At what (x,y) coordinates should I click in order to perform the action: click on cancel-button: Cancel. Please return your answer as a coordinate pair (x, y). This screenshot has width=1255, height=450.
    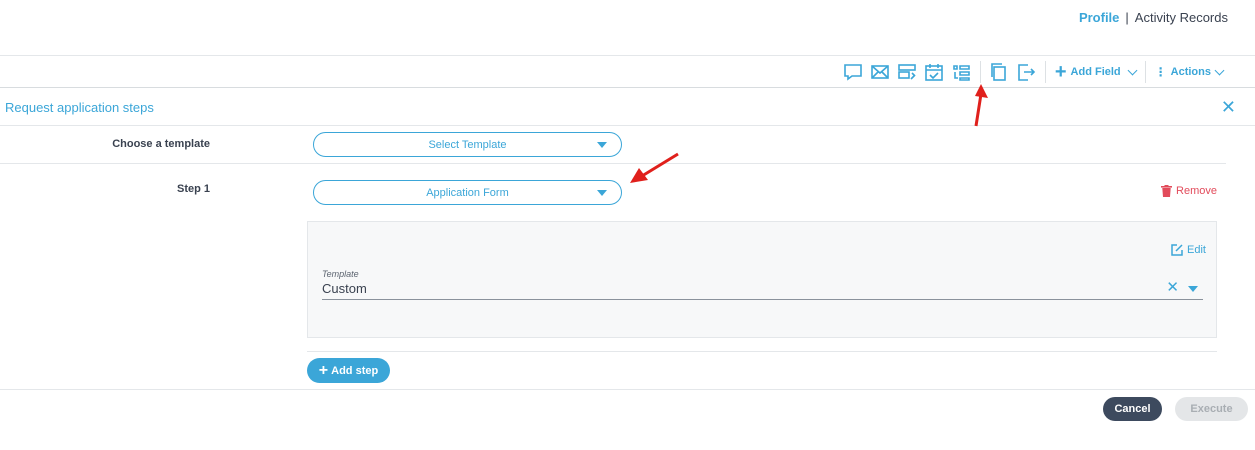
    Looking at the image, I should click on (1132, 409).